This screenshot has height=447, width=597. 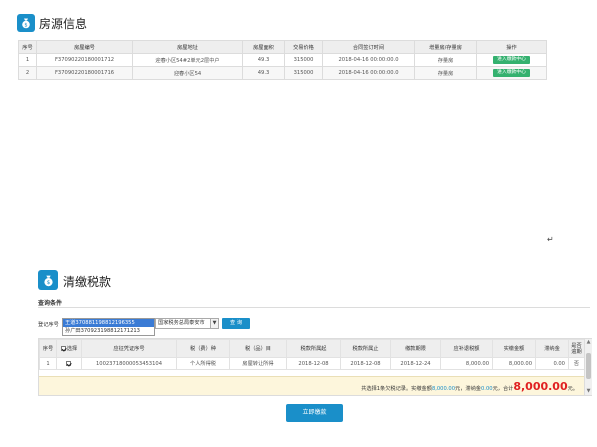 What do you see at coordinates (445, 47) in the screenshot?
I see `column-header: 增量房/存量房` at bounding box center [445, 47].